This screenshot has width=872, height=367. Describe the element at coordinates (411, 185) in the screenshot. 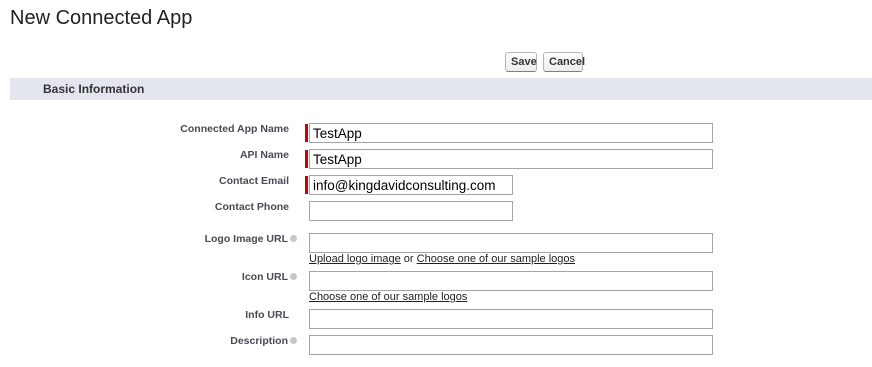

I see `contact-email-input` at that location.